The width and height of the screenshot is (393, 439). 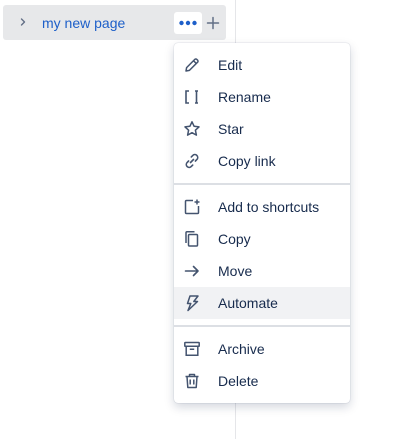 What do you see at coordinates (231, 129) in the screenshot?
I see `menu-item-label: Star` at bounding box center [231, 129].